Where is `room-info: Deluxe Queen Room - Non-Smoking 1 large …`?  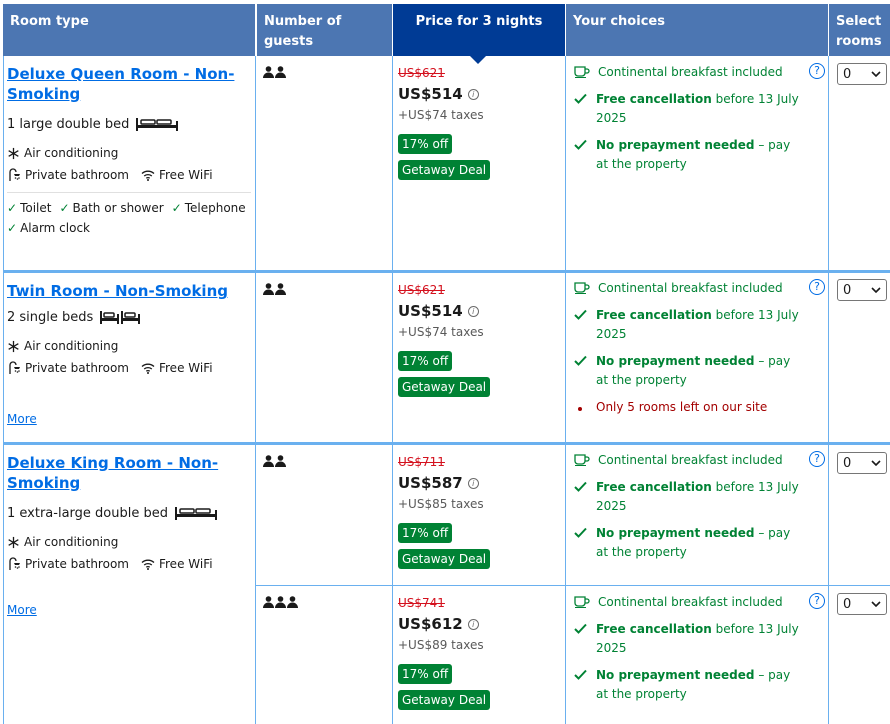 room-info: Deluxe Queen Room - Non-Smoking 1 large … is located at coordinates (129, 149).